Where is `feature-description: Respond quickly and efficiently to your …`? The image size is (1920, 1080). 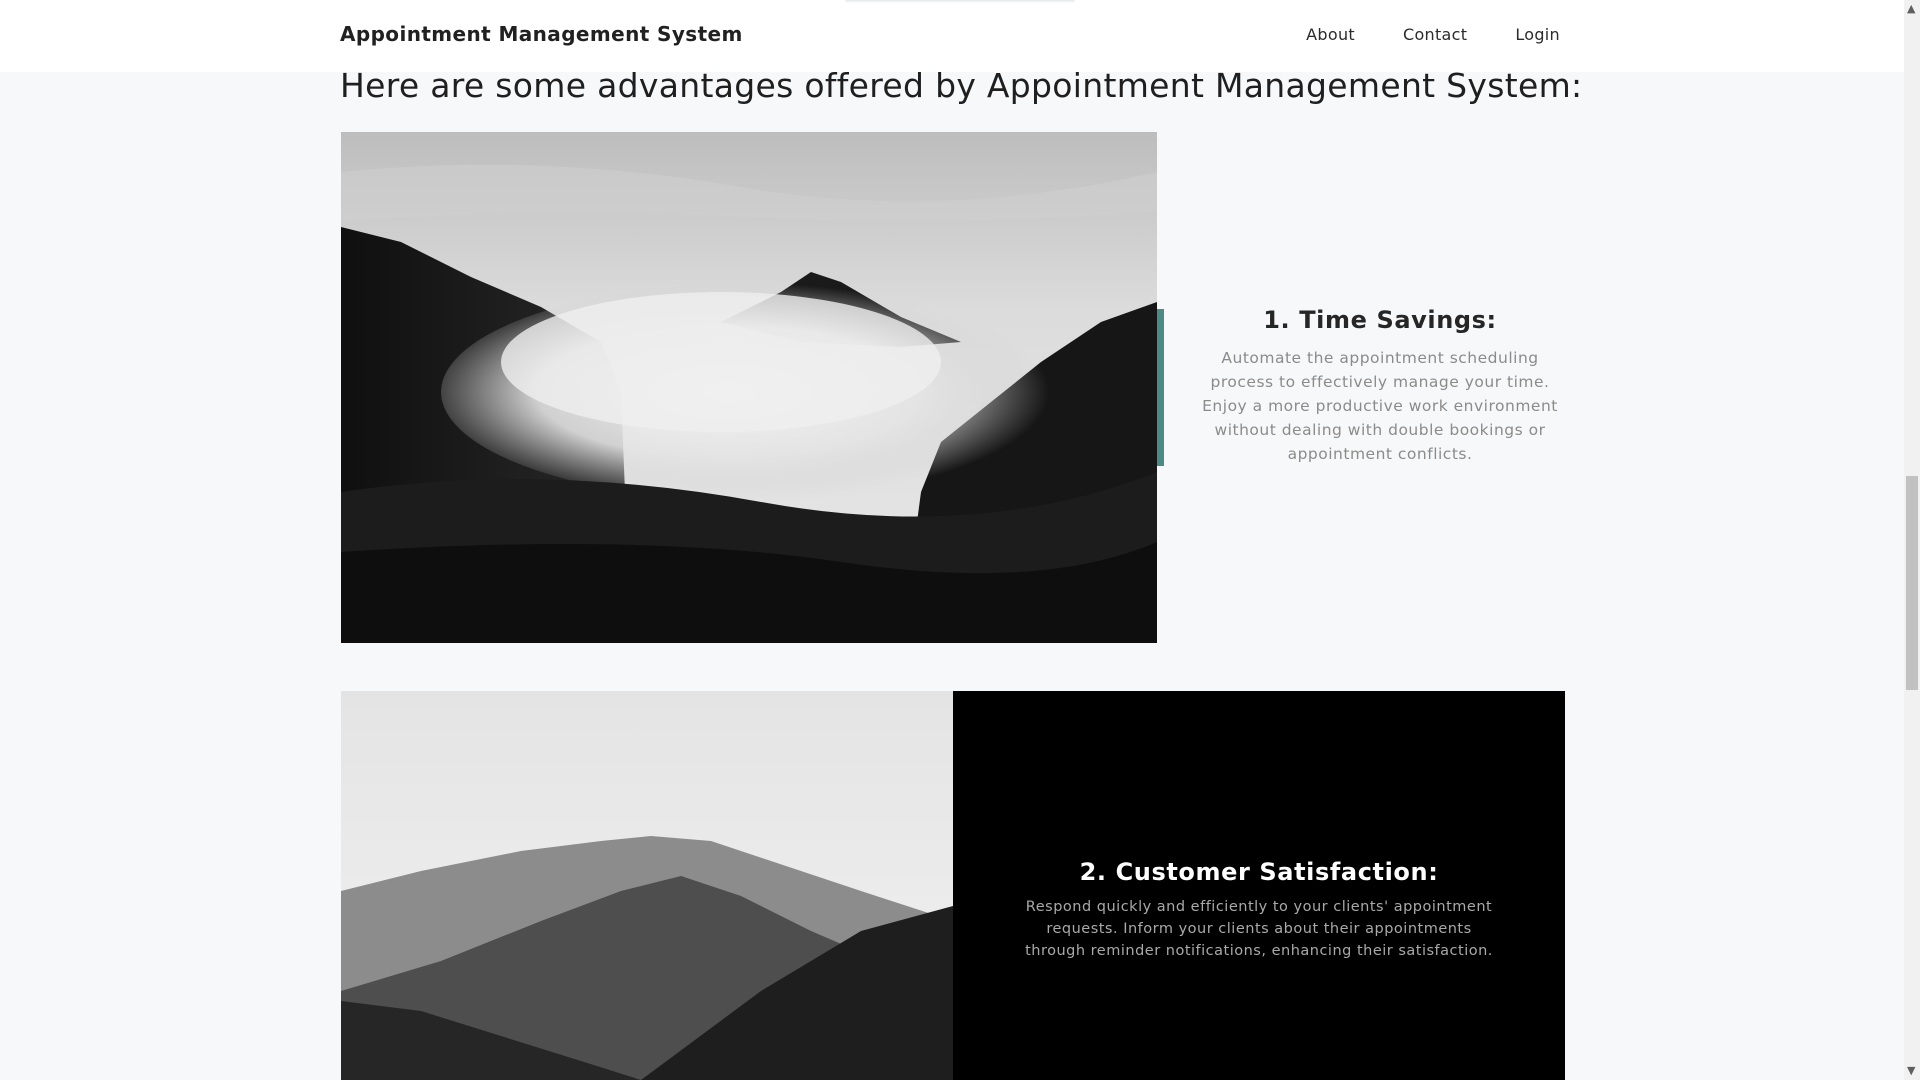 feature-description: Respond quickly and efficiently to your … is located at coordinates (1259, 929).